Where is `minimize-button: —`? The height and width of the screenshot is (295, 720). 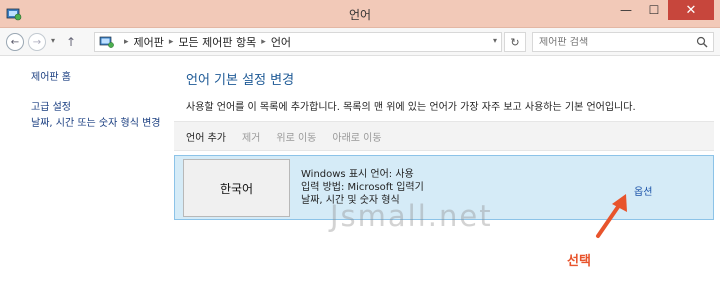 minimize-button: — is located at coordinates (626, 10).